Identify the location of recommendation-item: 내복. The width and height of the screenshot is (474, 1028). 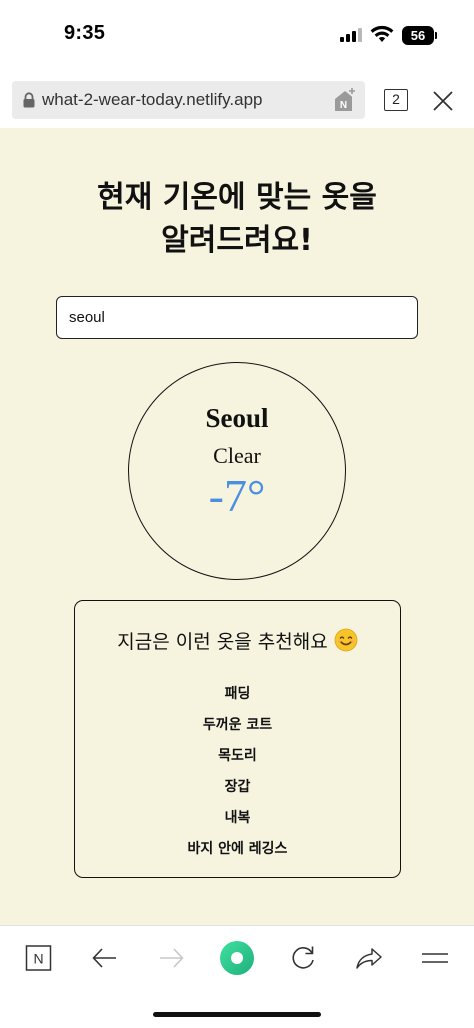
(237, 818).